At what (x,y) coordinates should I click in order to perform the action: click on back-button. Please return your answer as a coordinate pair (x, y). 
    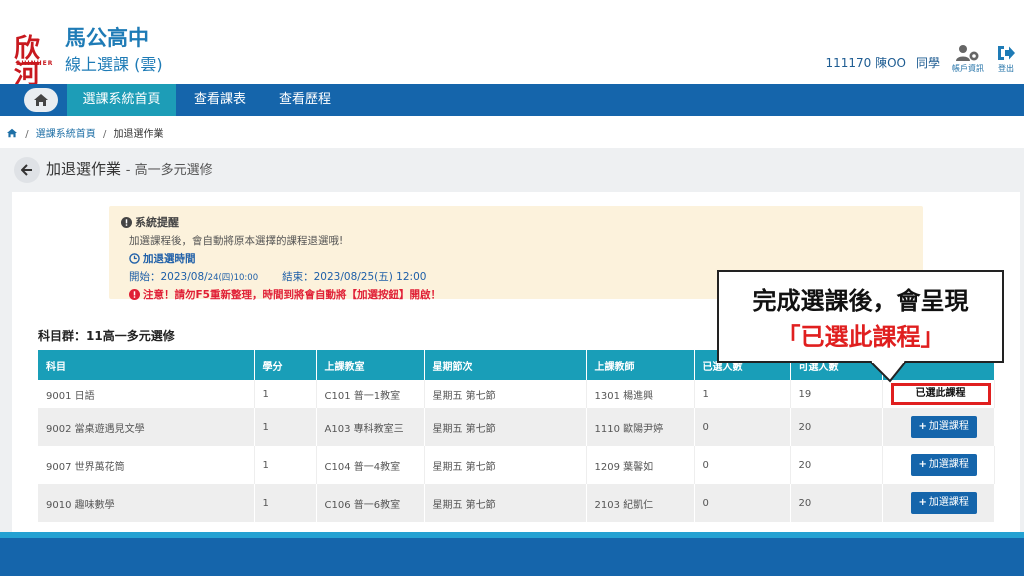
    Looking at the image, I should click on (27, 170).